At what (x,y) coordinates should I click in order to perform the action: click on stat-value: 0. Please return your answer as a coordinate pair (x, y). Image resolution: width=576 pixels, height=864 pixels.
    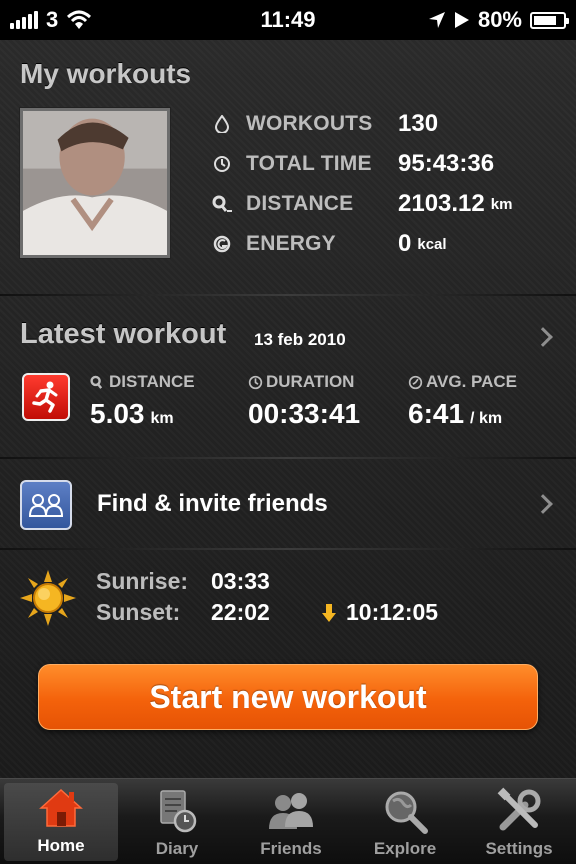
    Looking at the image, I should click on (405, 243).